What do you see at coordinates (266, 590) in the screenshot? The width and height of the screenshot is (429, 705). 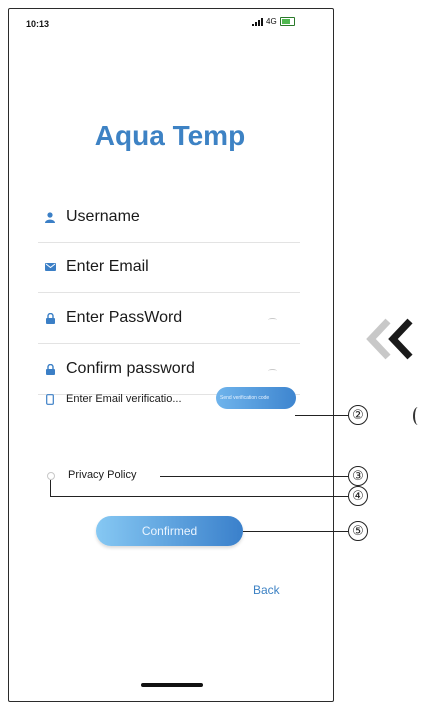 I see `back-link: Back` at bounding box center [266, 590].